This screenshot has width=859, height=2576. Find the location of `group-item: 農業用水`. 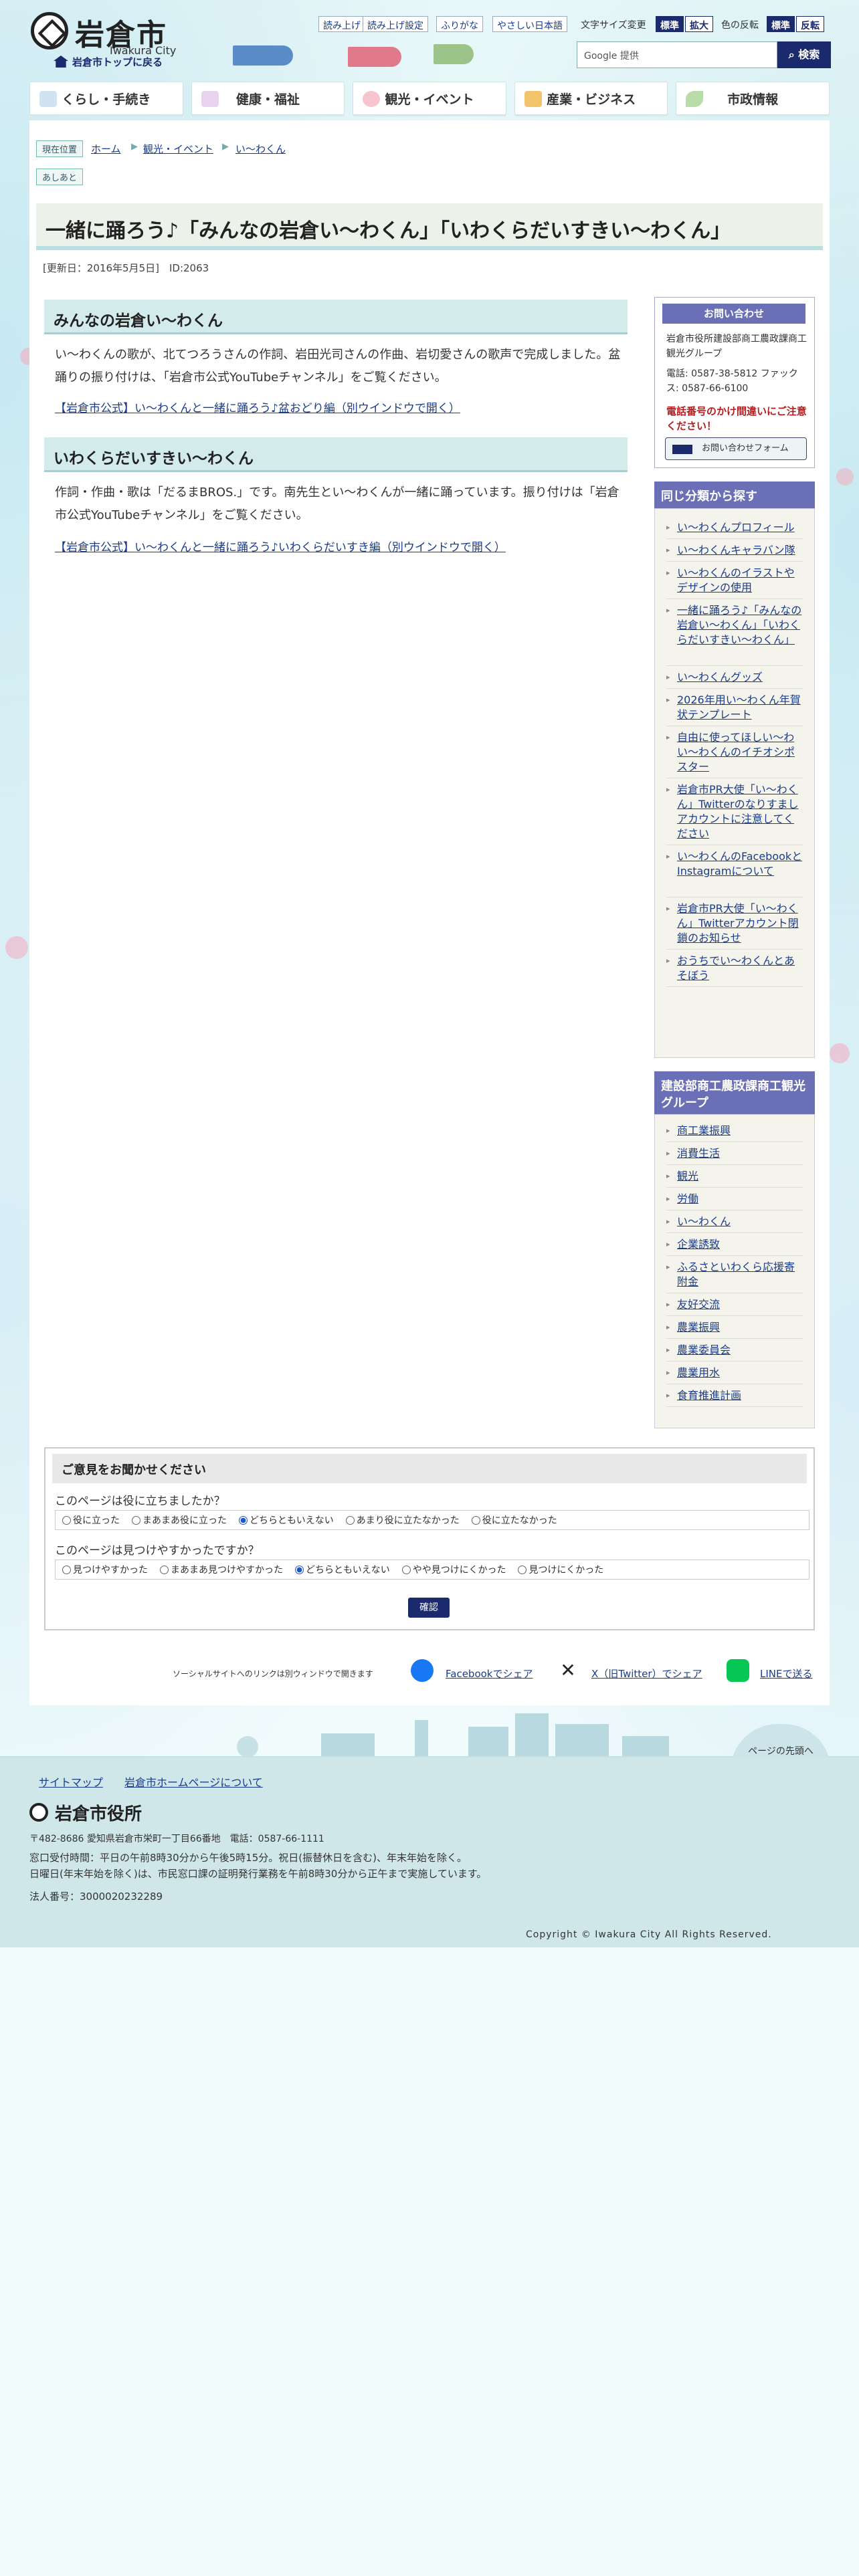

group-item: 農業用水 is located at coordinates (740, 1373).